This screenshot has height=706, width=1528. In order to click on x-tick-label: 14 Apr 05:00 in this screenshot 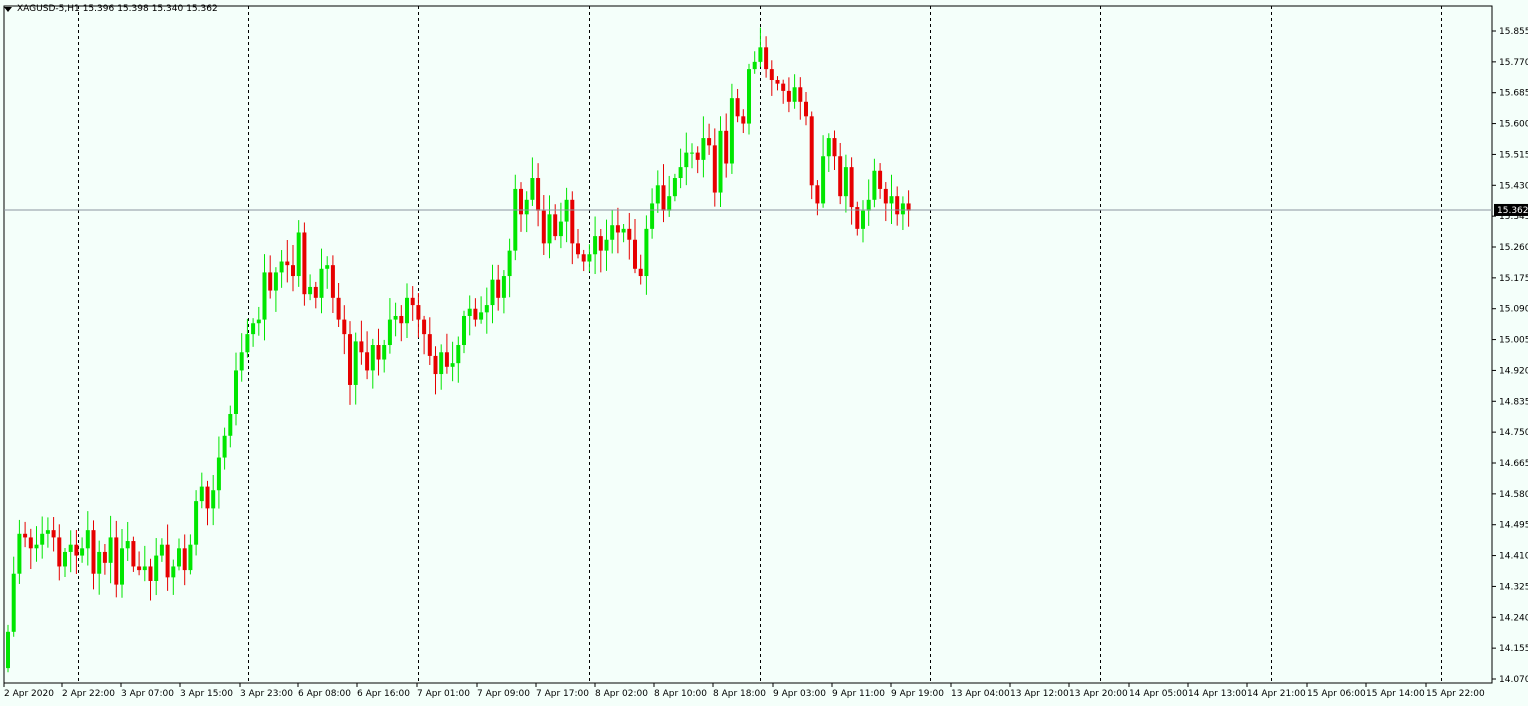, I will do `click(1158, 694)`.